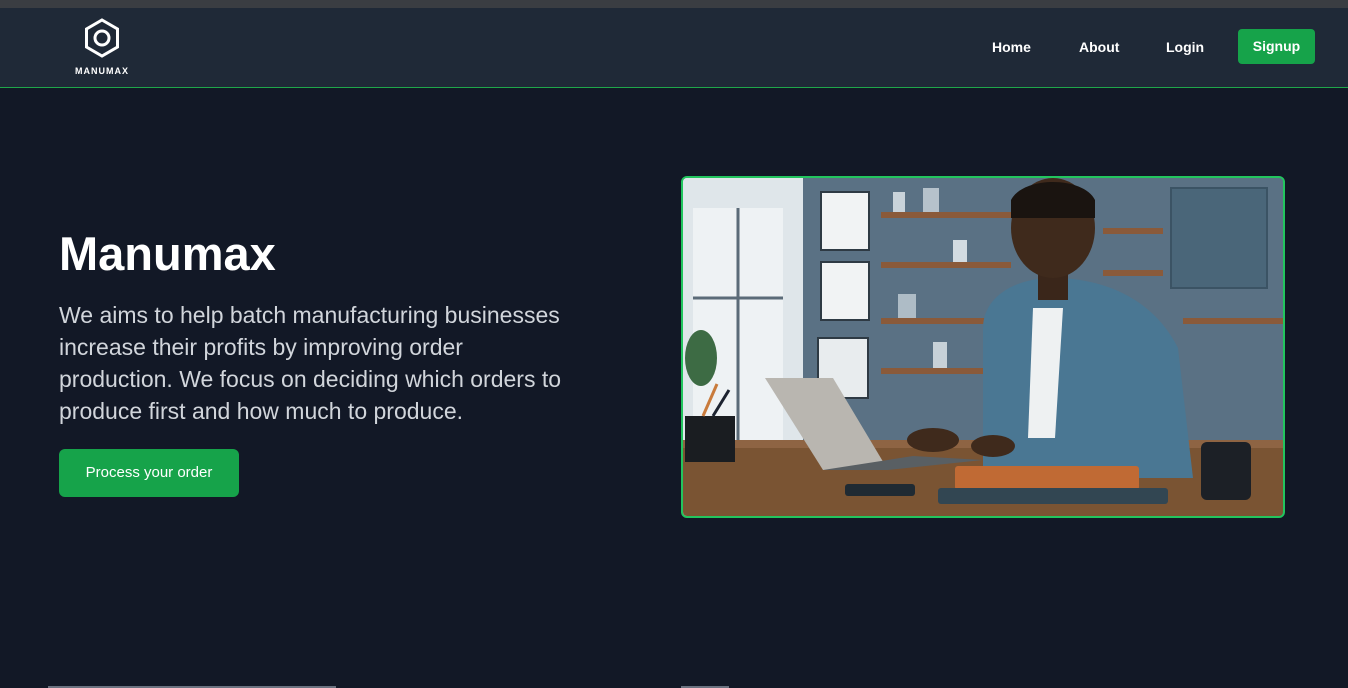 This screenshot has height=688, width=1348. What do you see at coordinates (102, 71) in the screenshot?
I see `brand-name: MANUMAX` at bounding box center [102, 71].